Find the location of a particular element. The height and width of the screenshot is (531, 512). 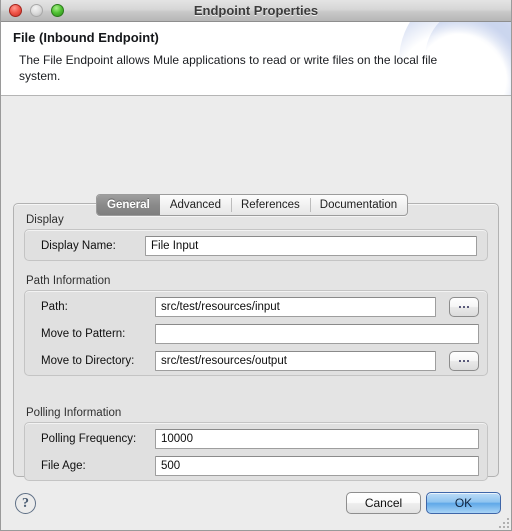

polling-frequency-label: Polling Frequency: is located at coordinates (89, 439).